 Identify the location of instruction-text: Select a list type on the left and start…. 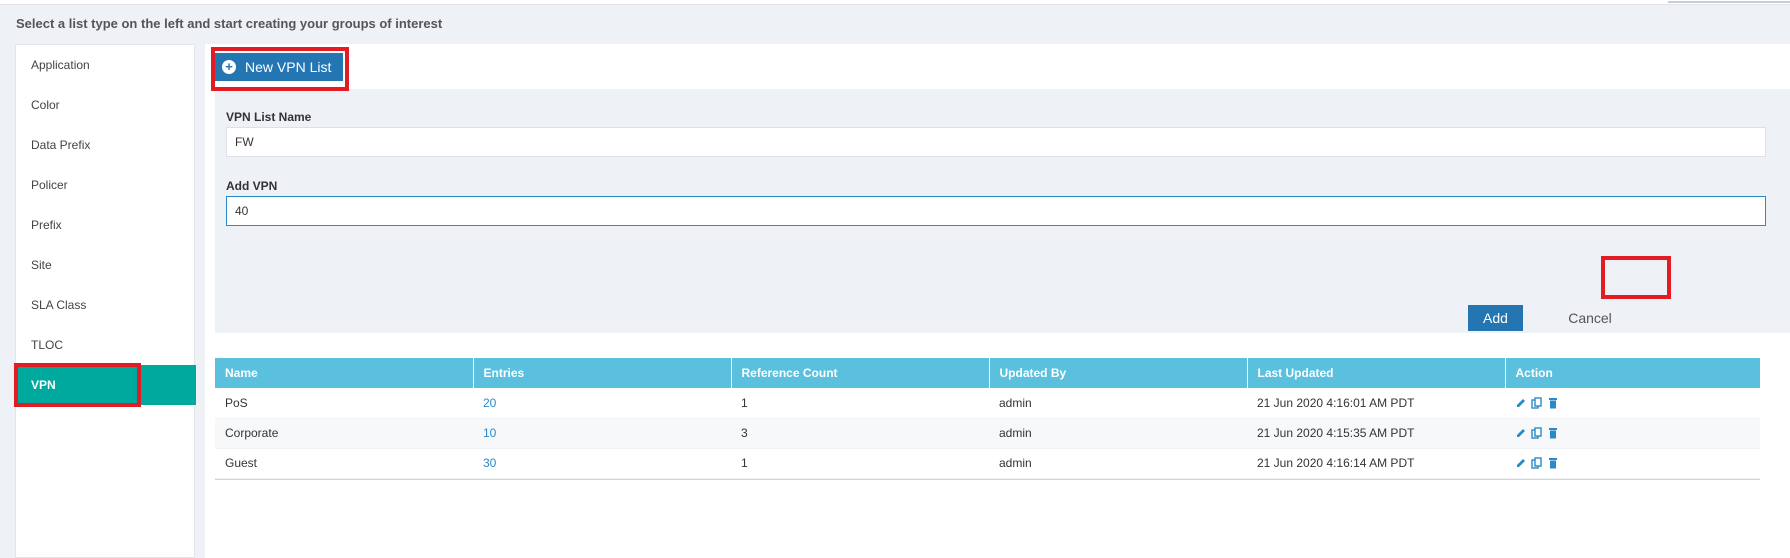
(229, 23).